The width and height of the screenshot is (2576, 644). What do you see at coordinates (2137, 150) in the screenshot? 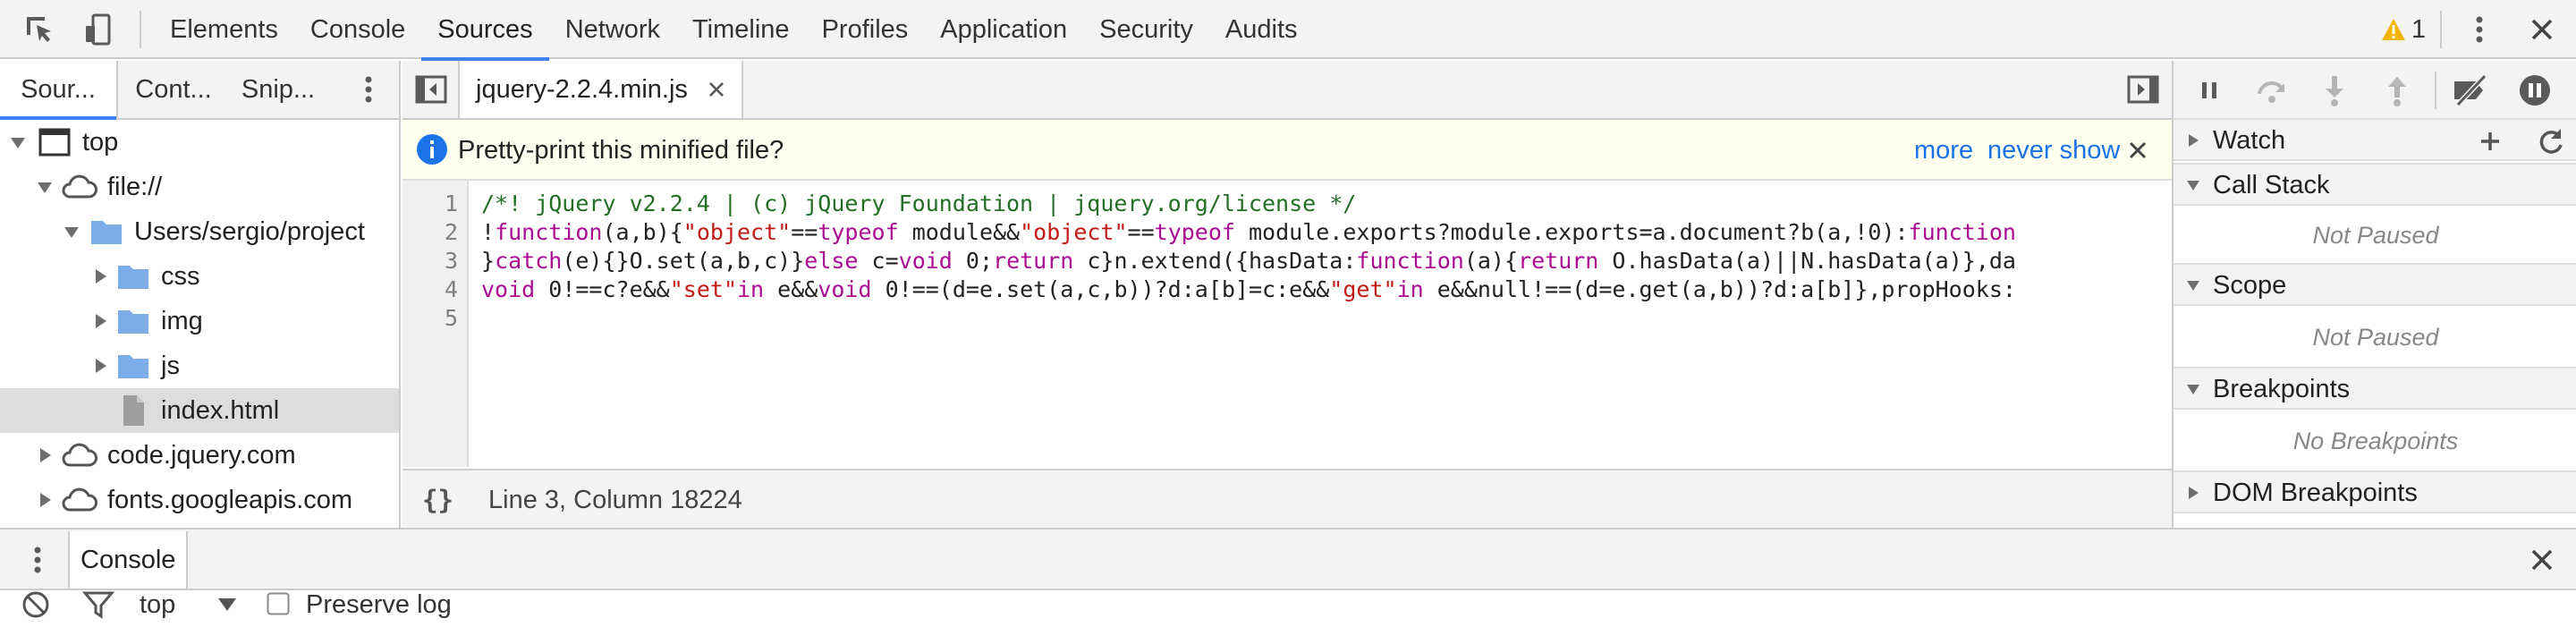
I see `close-infobar-icon` at bounding box center [2137, 150].